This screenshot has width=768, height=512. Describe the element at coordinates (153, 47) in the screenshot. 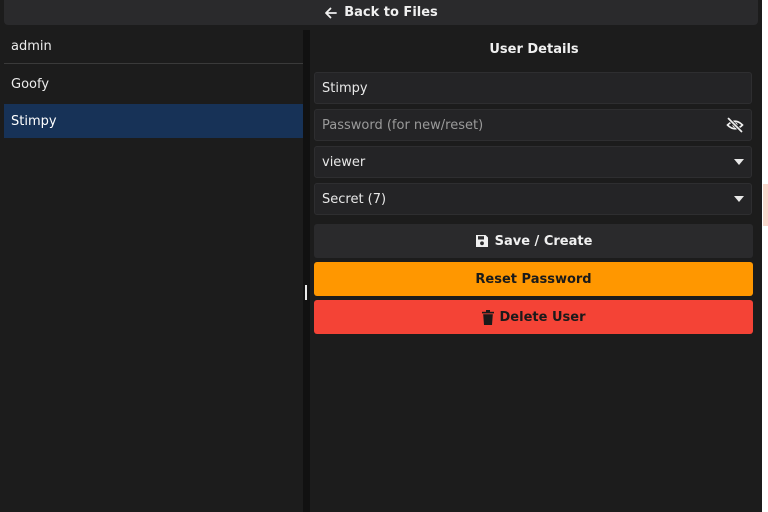

I see `user-item-admin: admin` at that location.